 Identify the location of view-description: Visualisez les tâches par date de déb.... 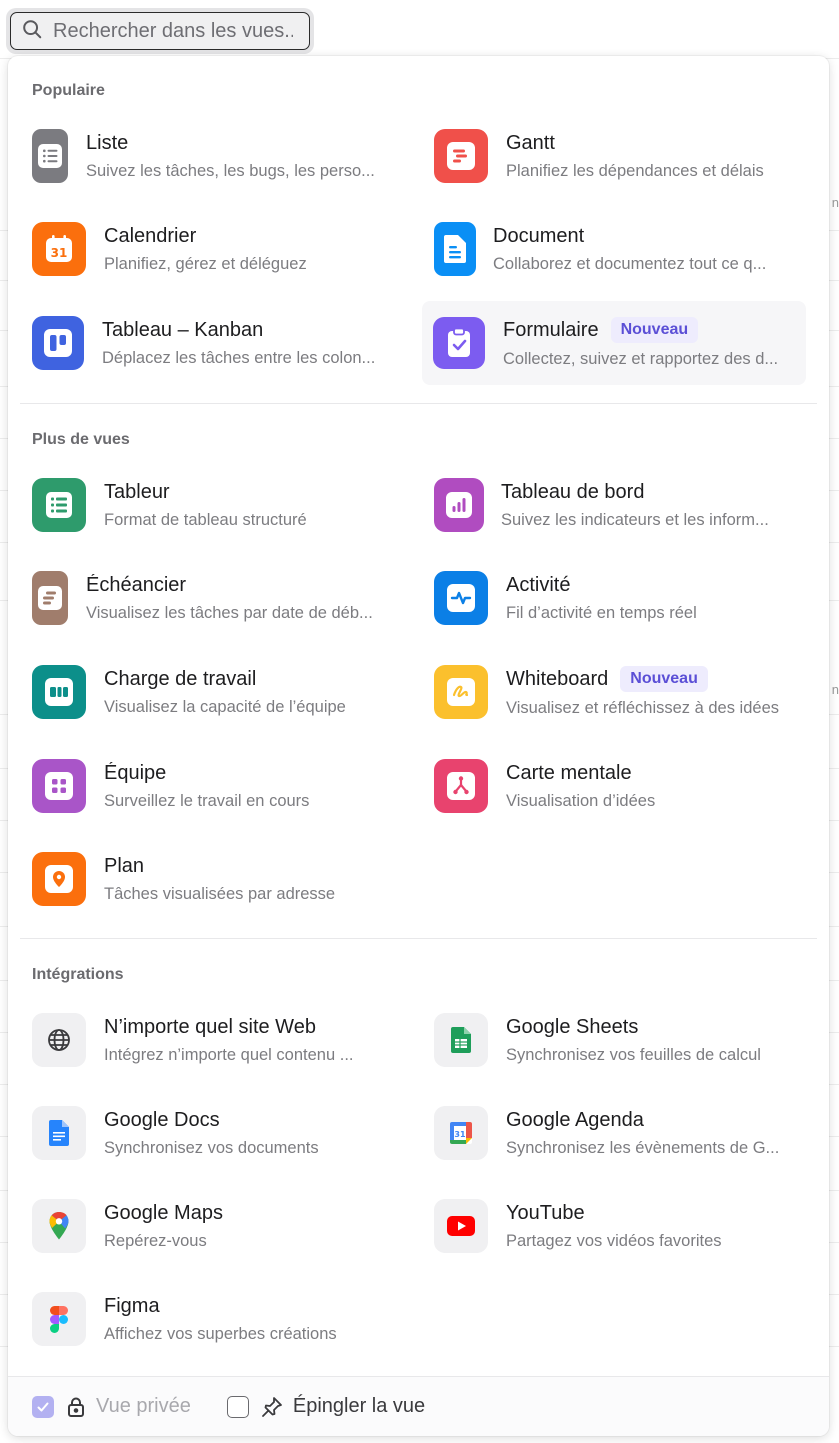
(229, 612).